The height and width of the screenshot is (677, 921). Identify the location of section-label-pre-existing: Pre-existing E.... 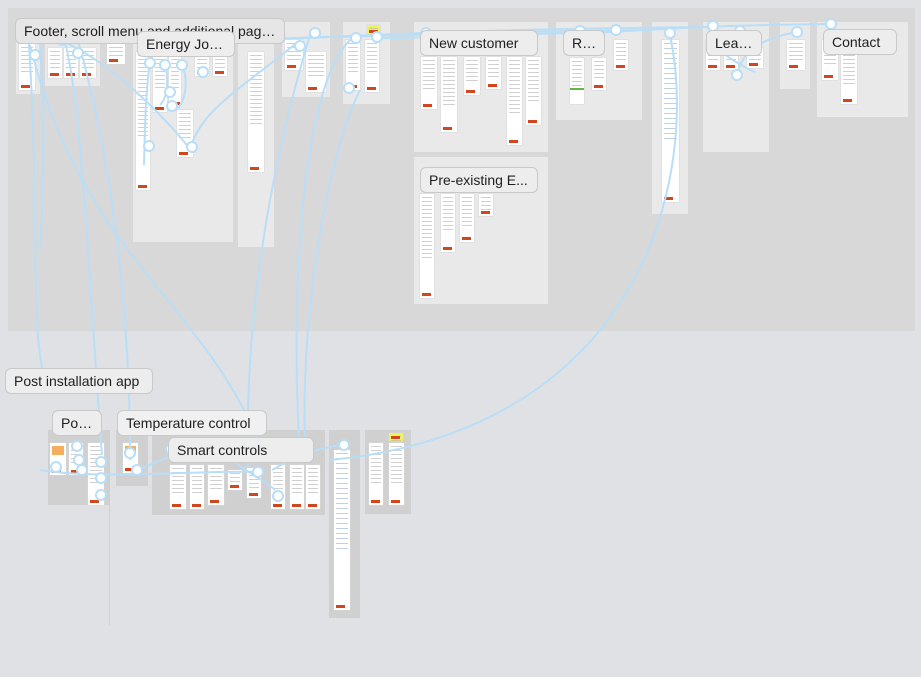
(479, 180).